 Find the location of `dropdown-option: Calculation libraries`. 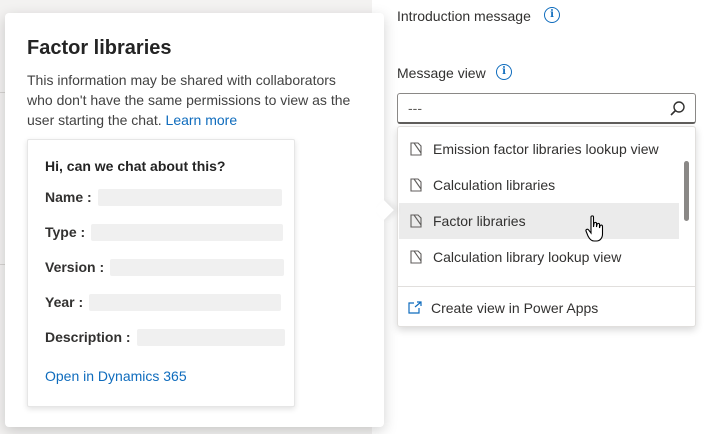

dropdown-option: Calculation libraries is located at coordinates (539, 185).